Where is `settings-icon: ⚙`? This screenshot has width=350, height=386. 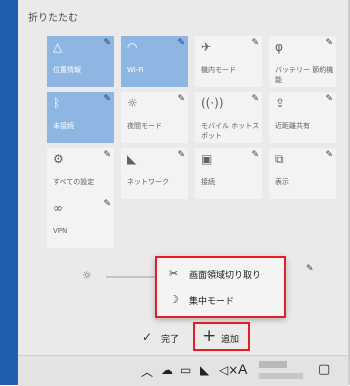
settings-icon: ⚙ is located at coordinates (58, 159).